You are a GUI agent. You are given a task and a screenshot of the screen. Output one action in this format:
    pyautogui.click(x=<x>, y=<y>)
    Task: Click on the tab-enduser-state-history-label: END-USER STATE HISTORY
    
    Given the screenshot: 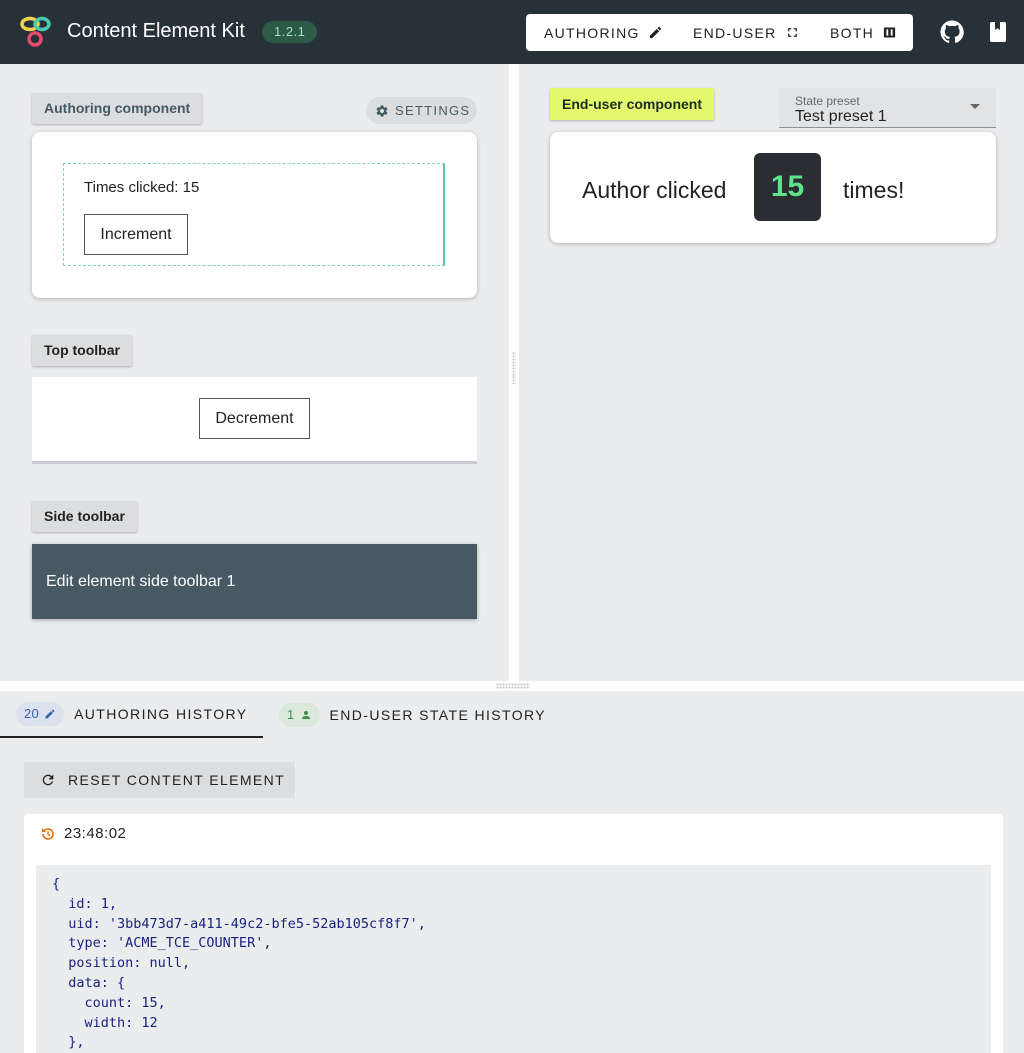 What is the action you would take?
    pyautogui.click(x=437, y=714)
    